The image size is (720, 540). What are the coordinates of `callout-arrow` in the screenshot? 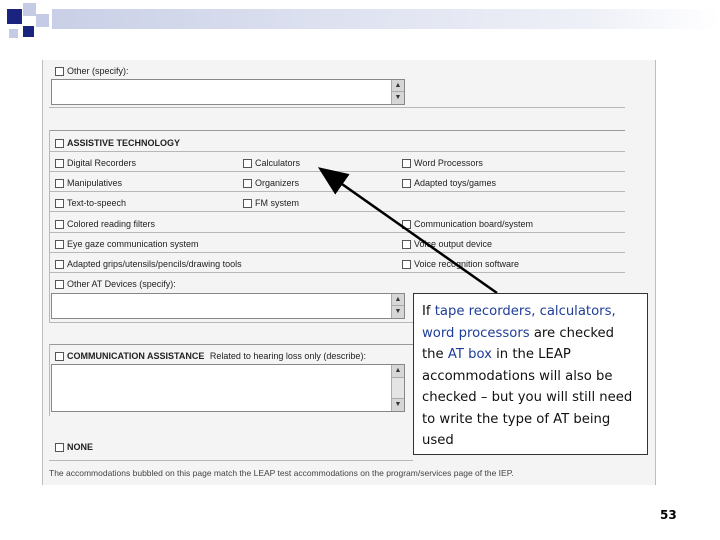 It's located at (407, 231).